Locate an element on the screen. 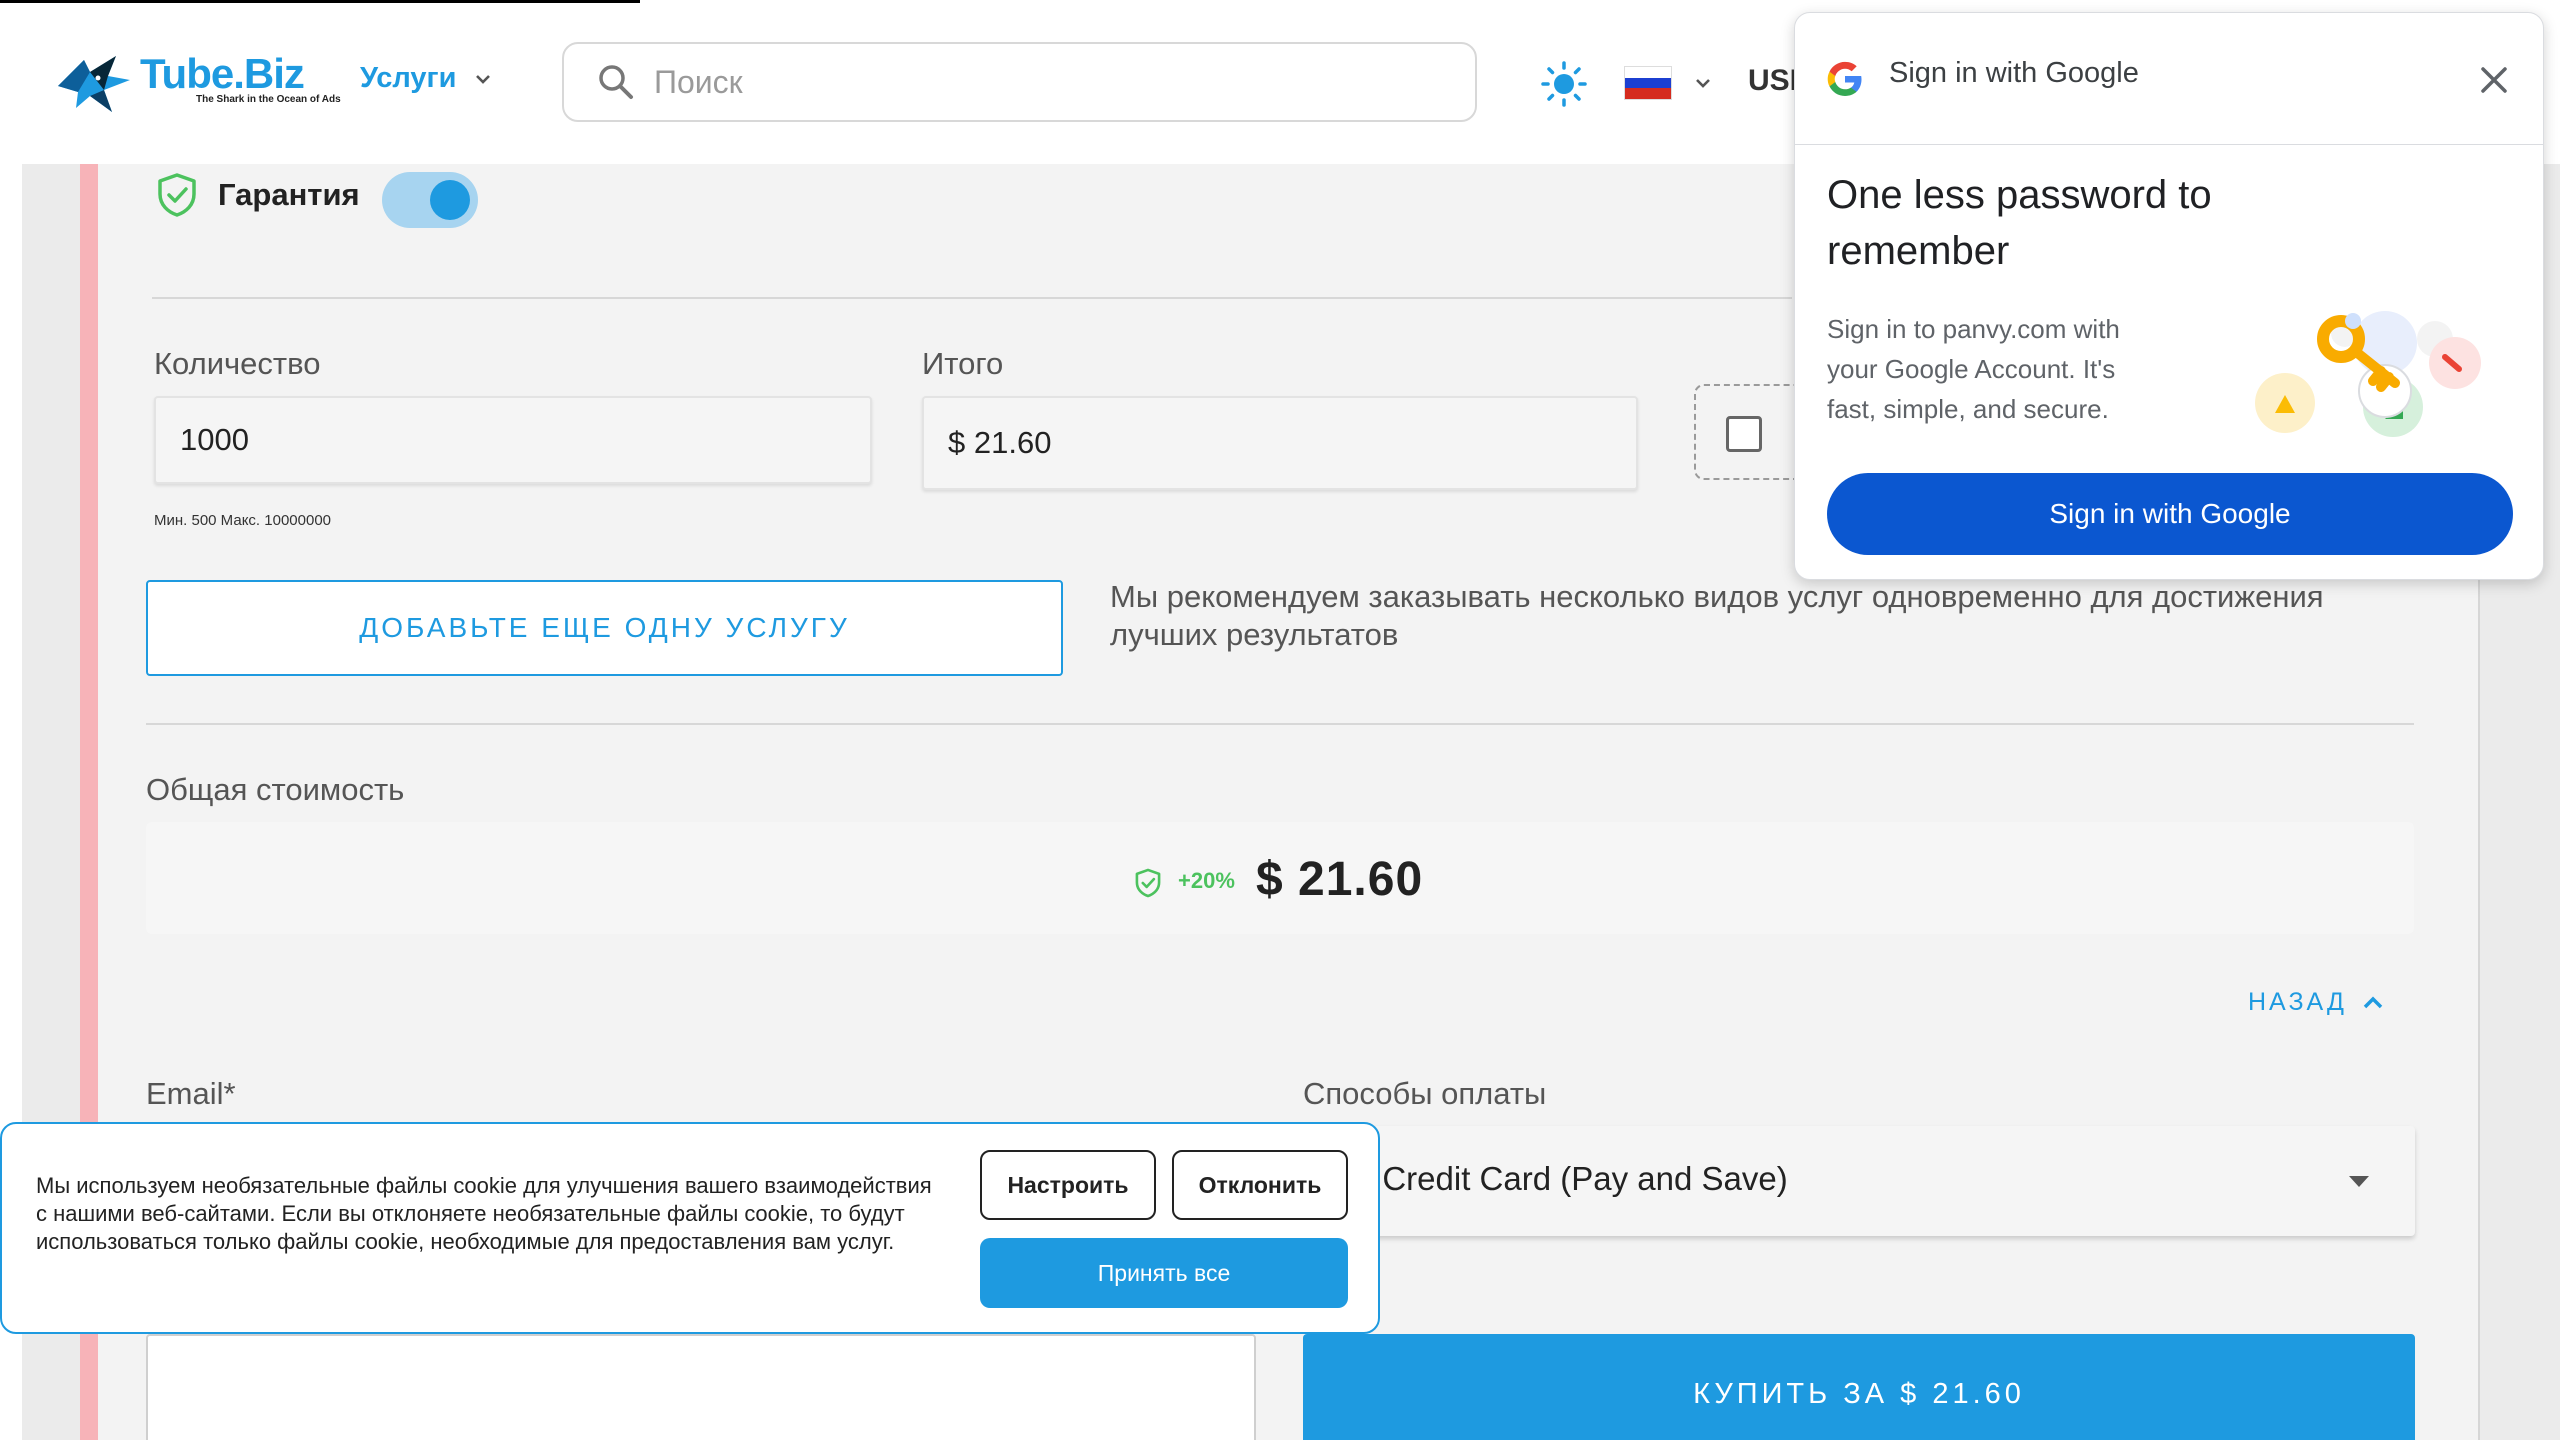 The height and width of the screenshot is (1440, 2560). russia-flag-icon is located at coordinates (1648, 83).